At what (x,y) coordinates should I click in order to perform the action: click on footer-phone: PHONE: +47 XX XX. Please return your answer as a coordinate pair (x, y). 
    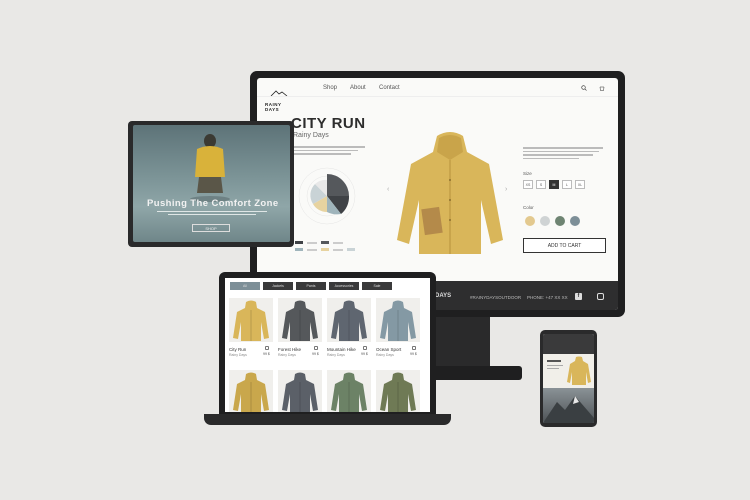
    Looking at the image, I should click on (547, 297).